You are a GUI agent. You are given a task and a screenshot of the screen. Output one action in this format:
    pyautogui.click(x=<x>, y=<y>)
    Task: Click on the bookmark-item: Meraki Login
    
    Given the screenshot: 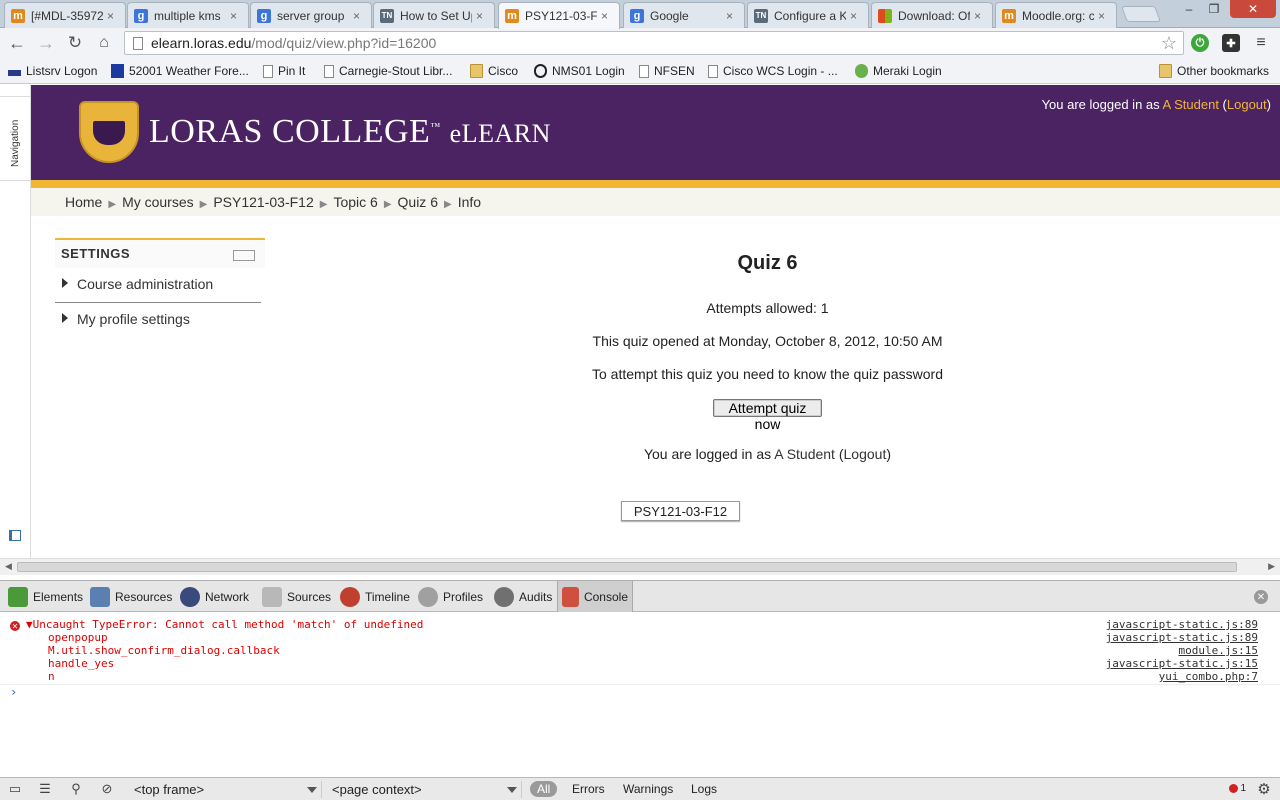 What is the action you would take?
    pyautogui.click(x=898, y=71)
    